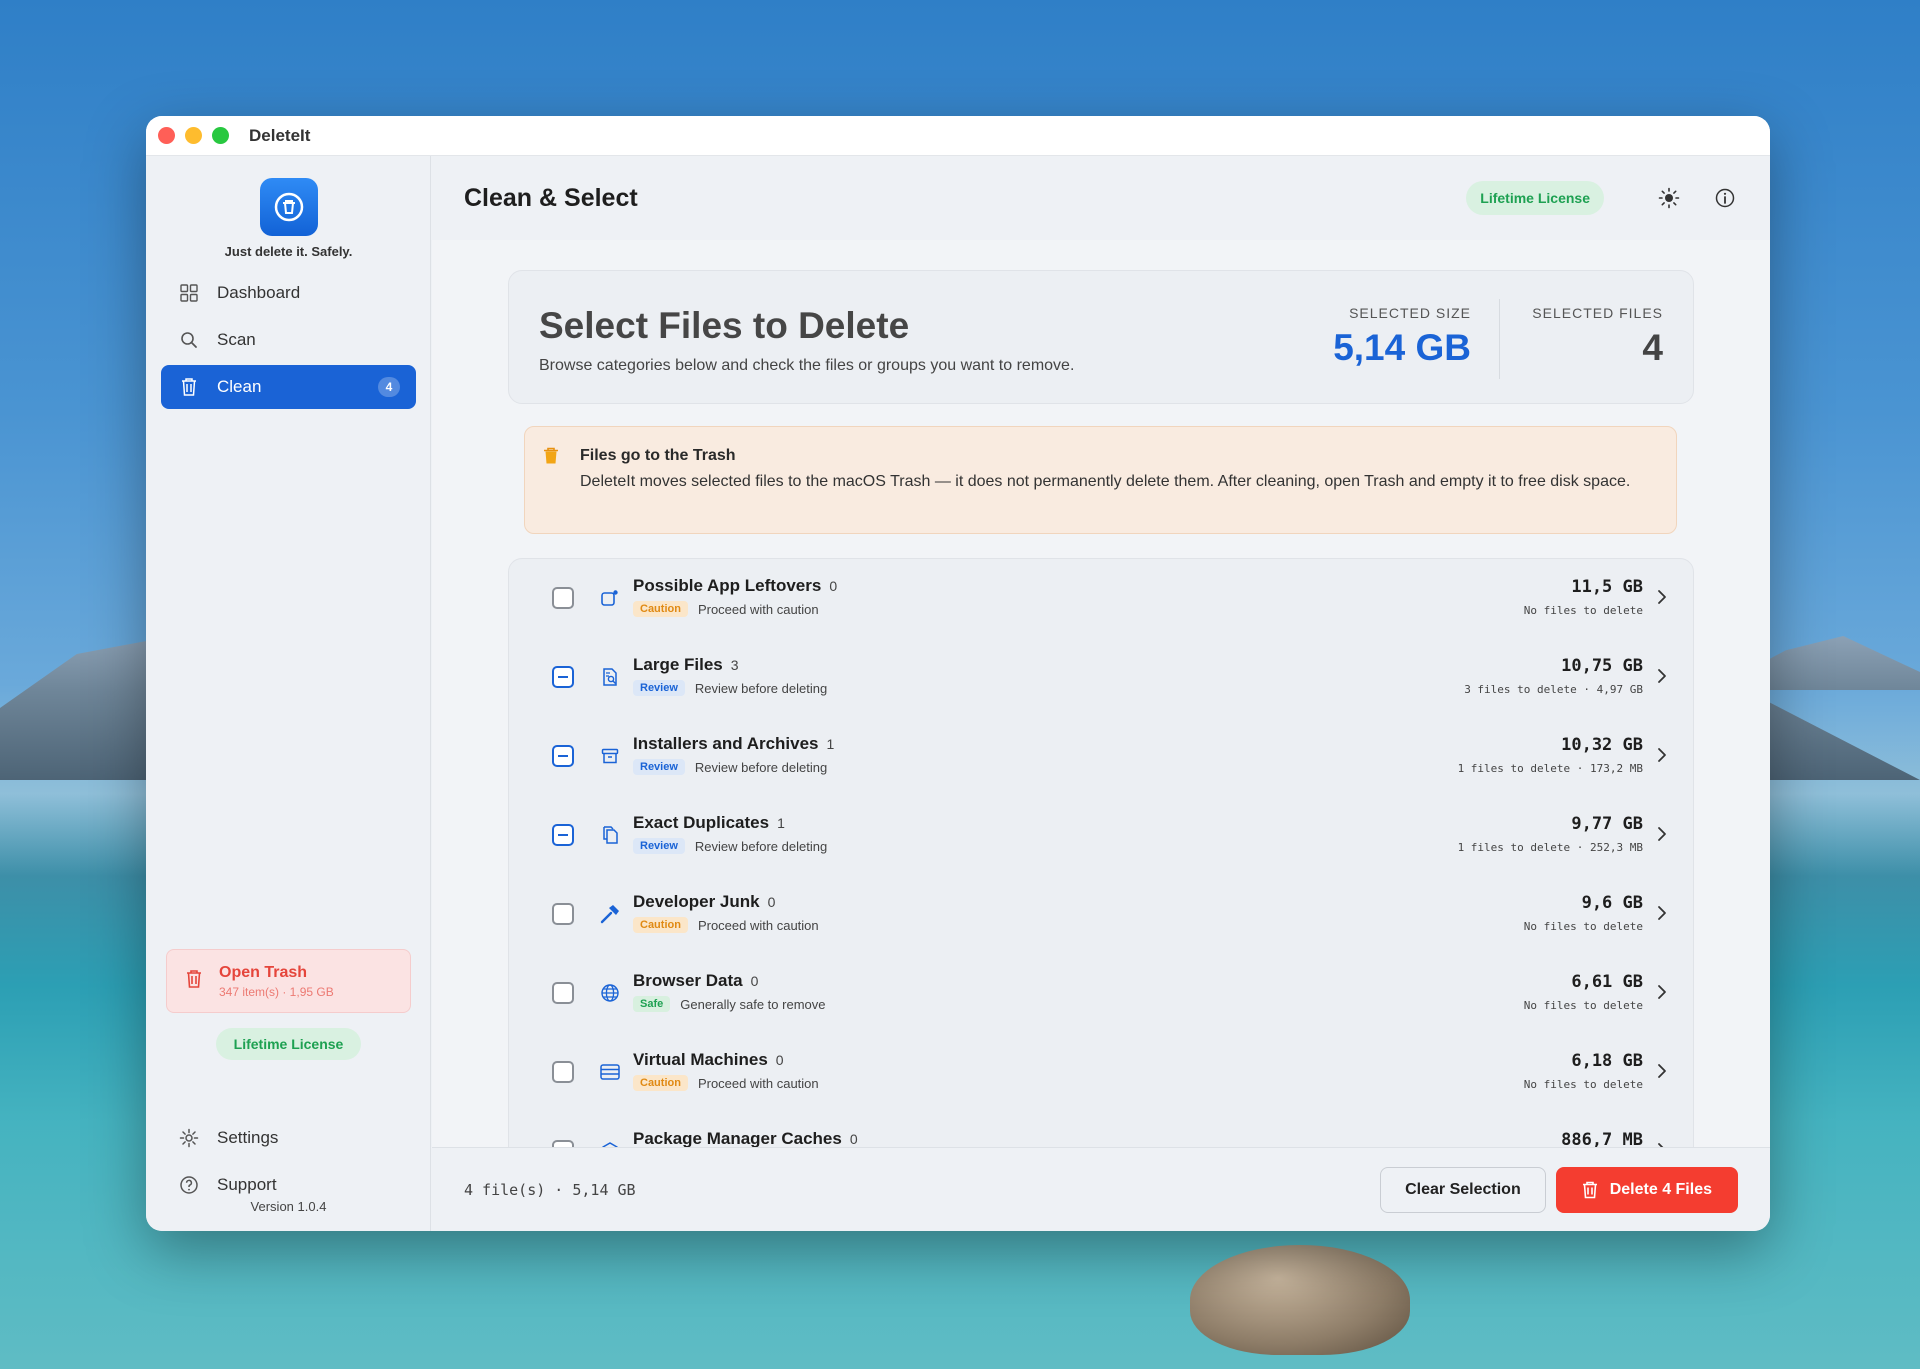  I want to click on category-name: Developer Junk 0, so click(704, 902).